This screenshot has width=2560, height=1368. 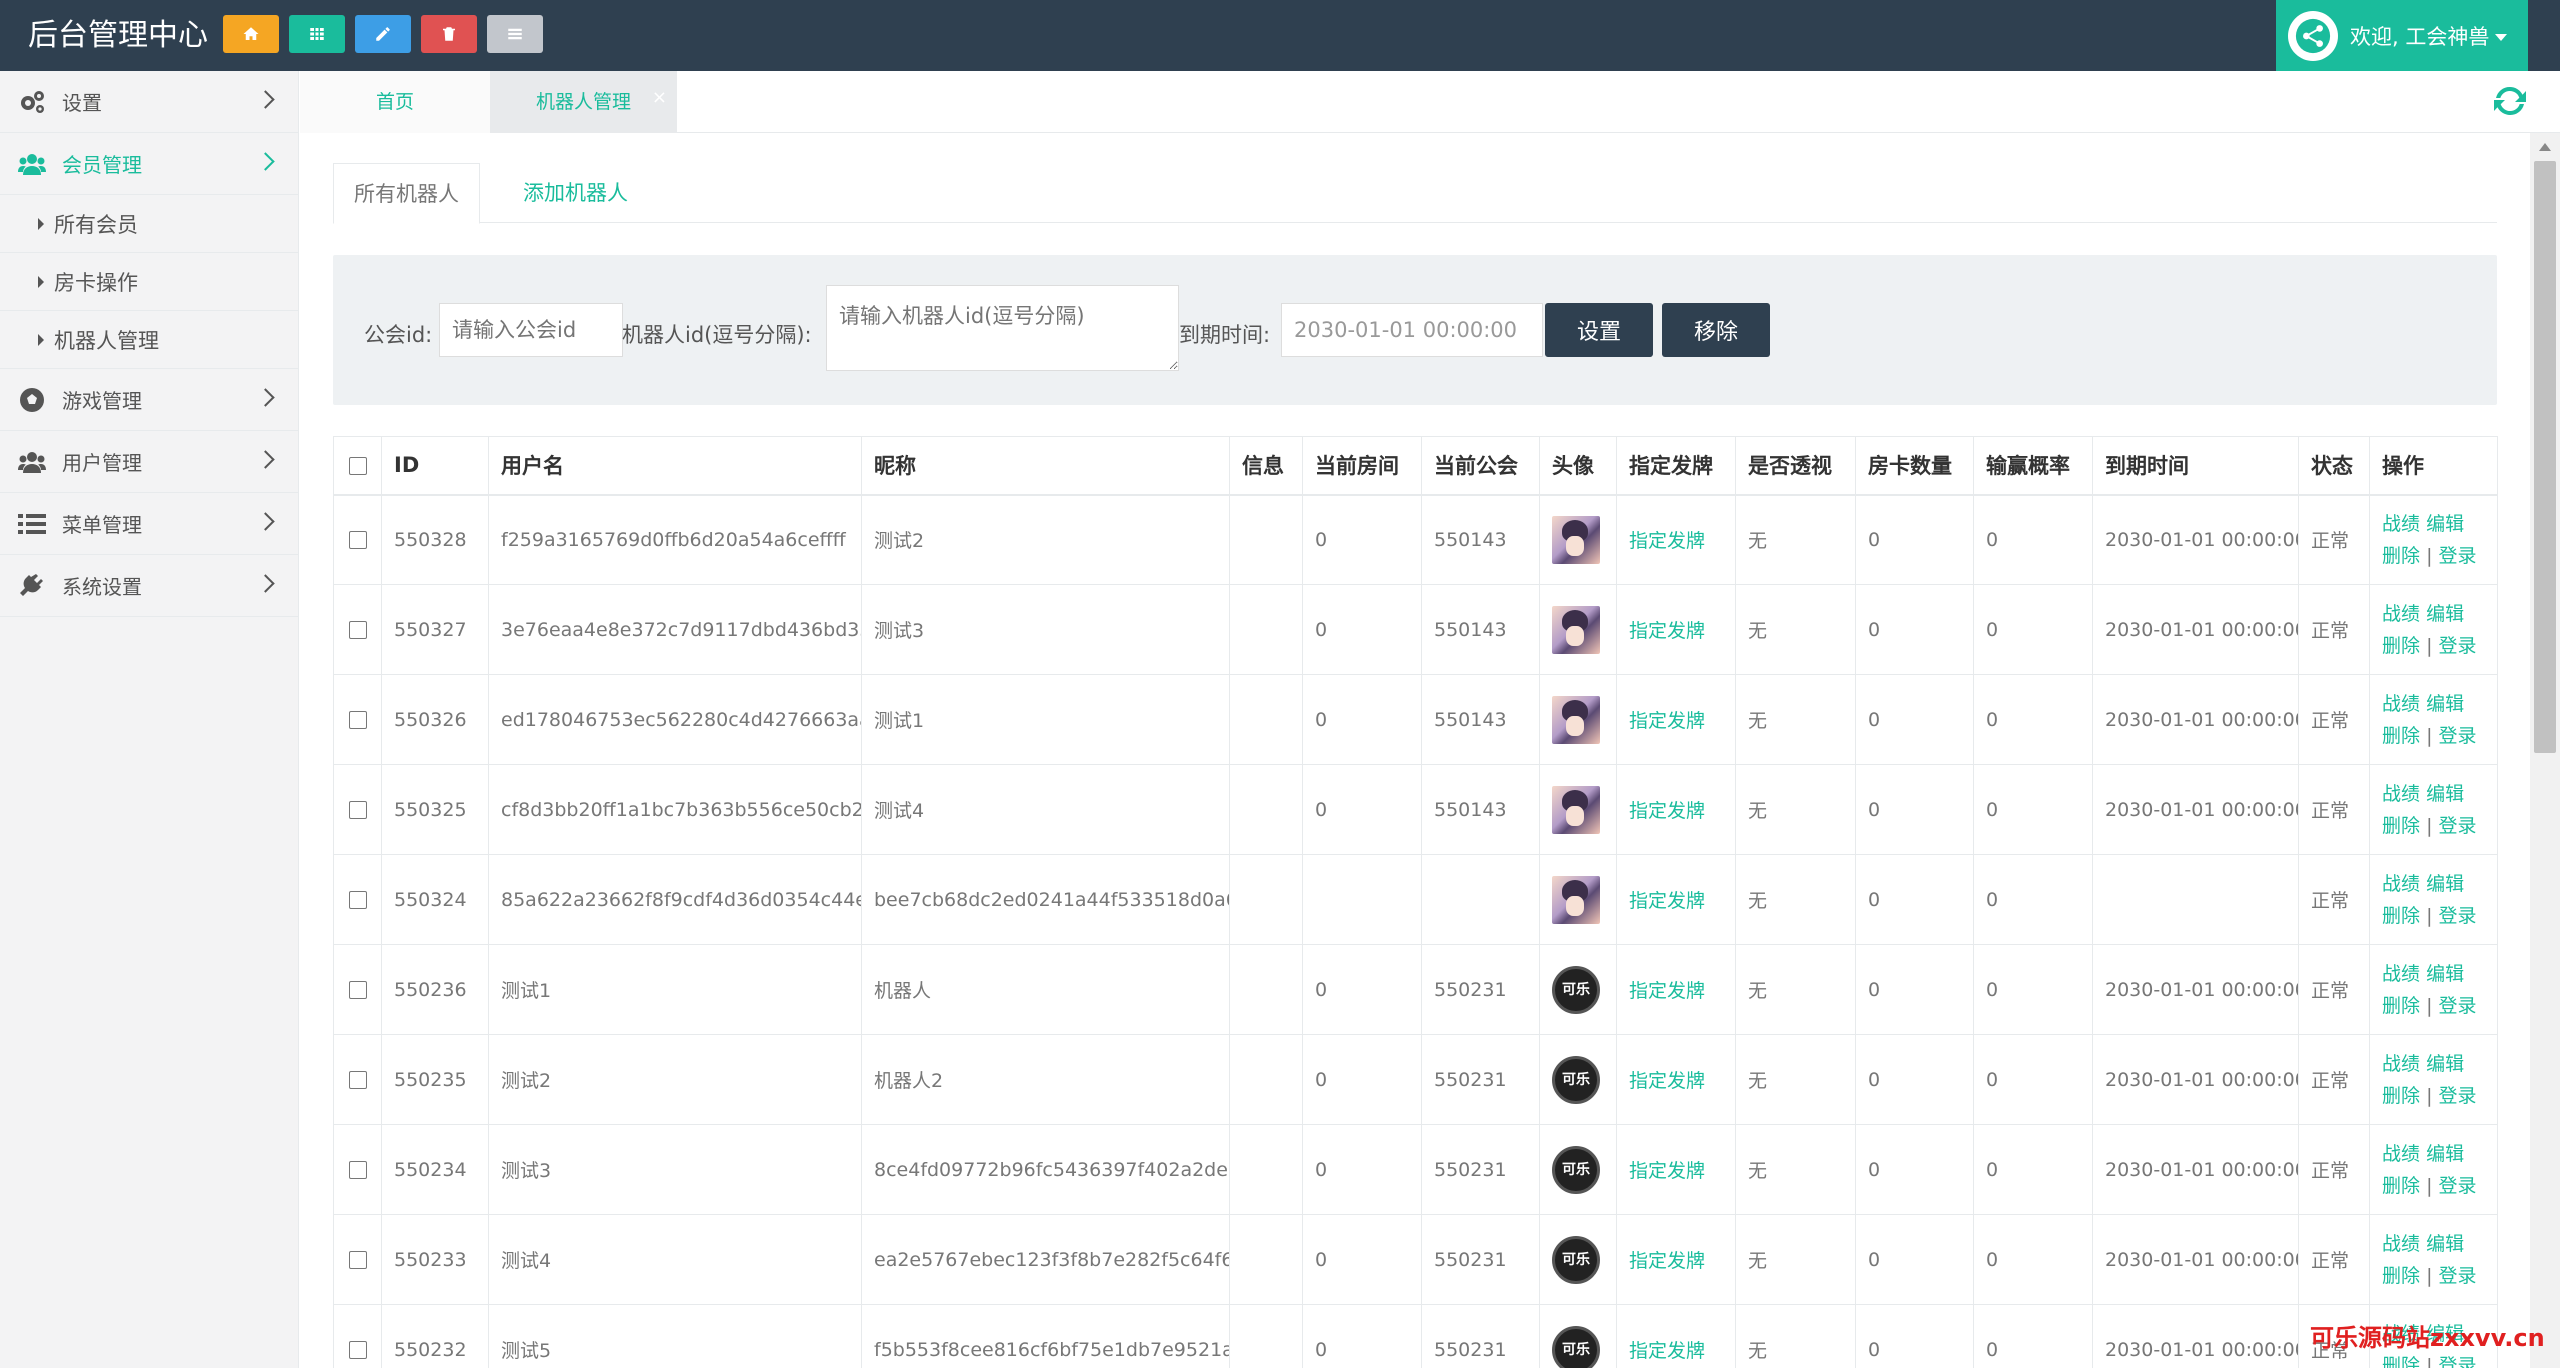 What do you see at coordinates (149, 586) in the screenshot?
I see `sidebar-item-system-settings: 系统设置` at bounding box center [149, 586].